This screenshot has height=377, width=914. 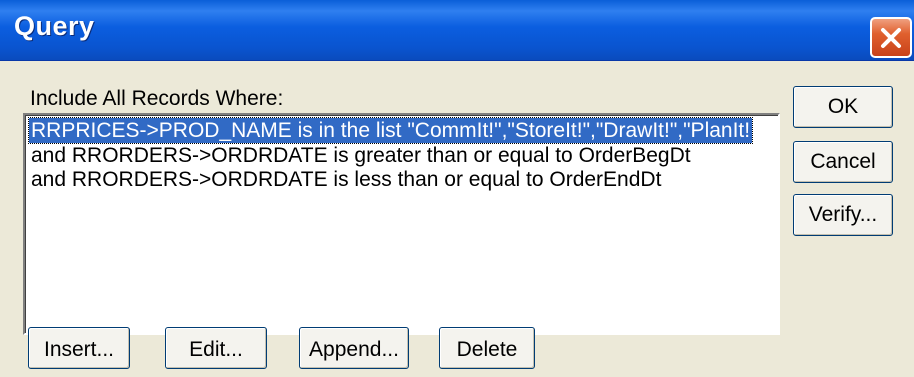 I want to click on close-button, so click(x=891, y=37).